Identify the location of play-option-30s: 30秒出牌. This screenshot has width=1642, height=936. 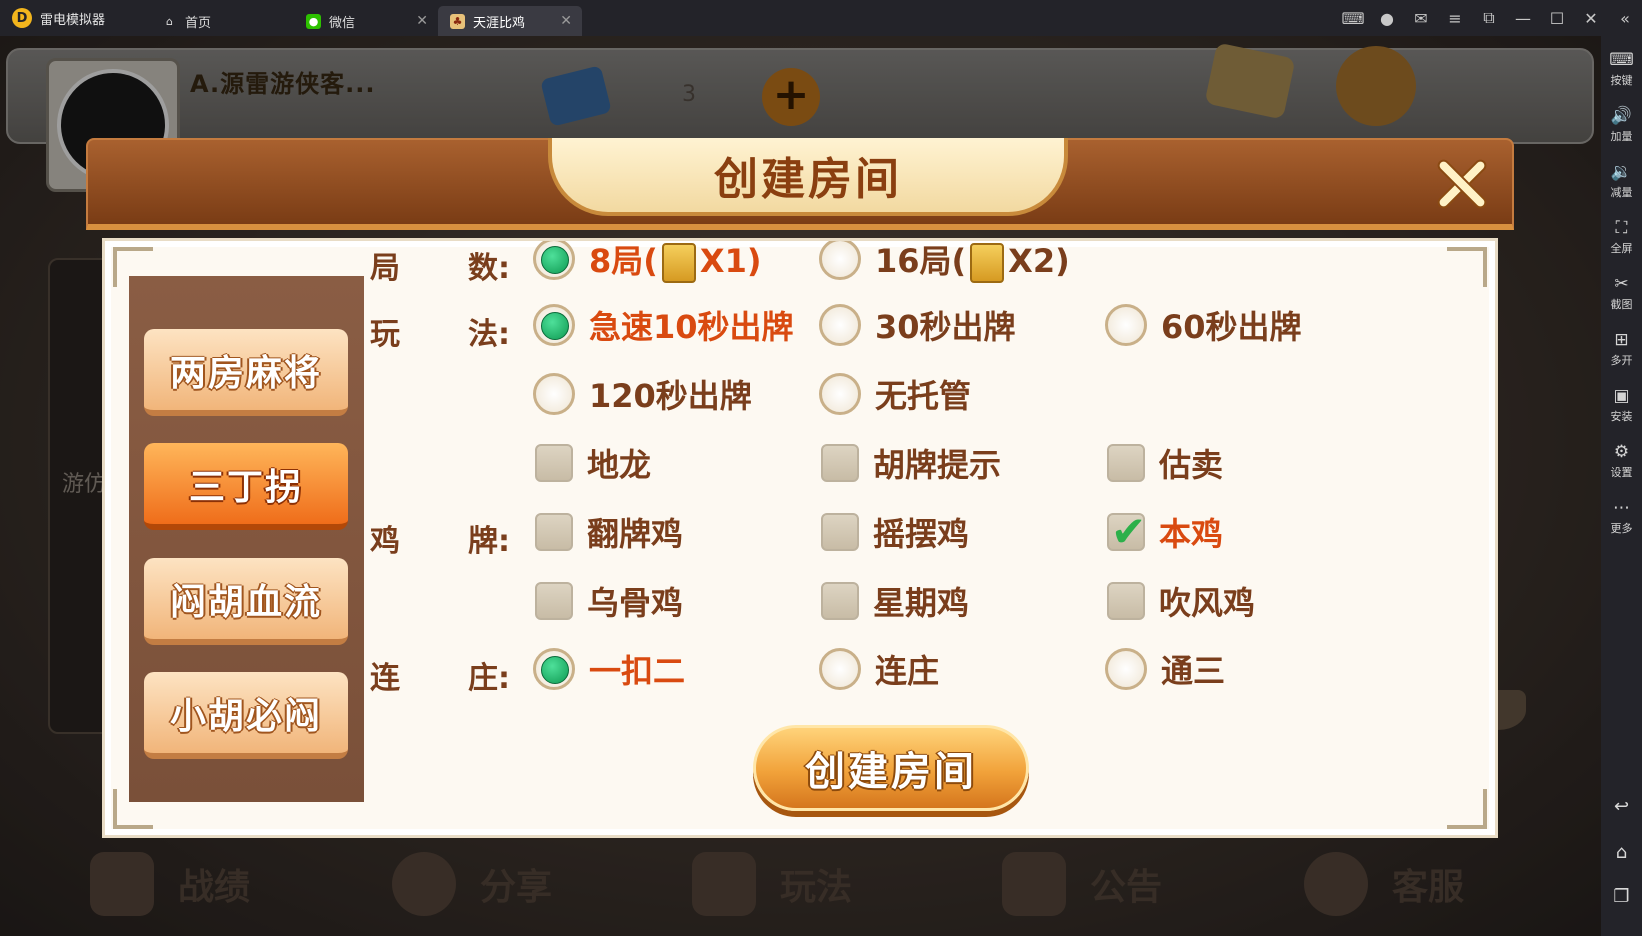
(917, 325).